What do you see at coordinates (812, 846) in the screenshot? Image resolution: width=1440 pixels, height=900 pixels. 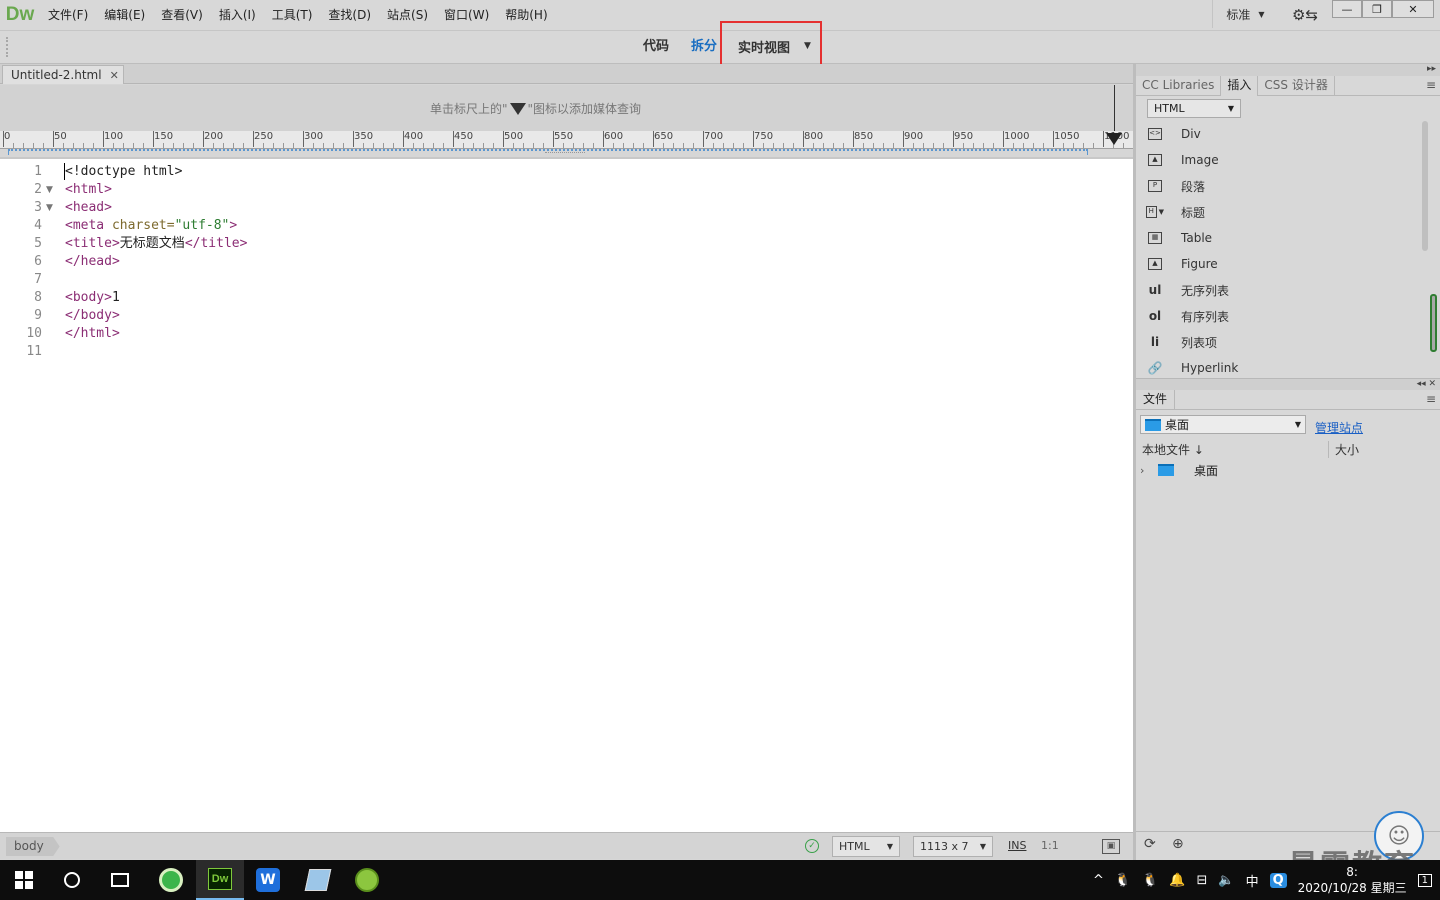 I see `check-icon: ✓` at bounding box center [812, 846].